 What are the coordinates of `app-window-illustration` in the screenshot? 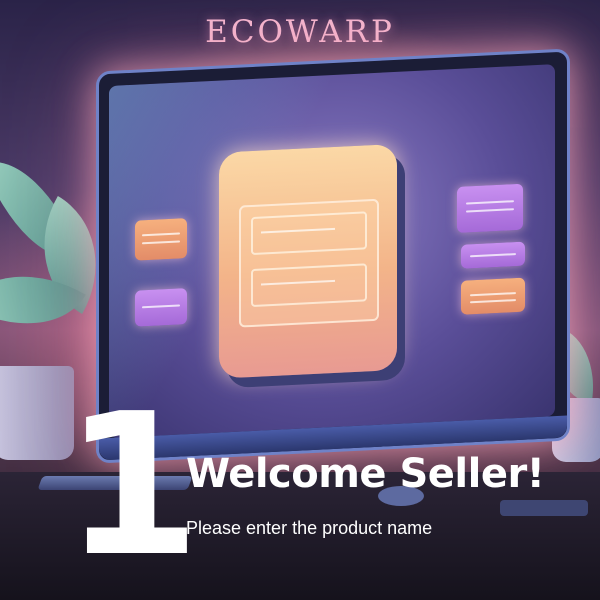 It's located at (308, 261).